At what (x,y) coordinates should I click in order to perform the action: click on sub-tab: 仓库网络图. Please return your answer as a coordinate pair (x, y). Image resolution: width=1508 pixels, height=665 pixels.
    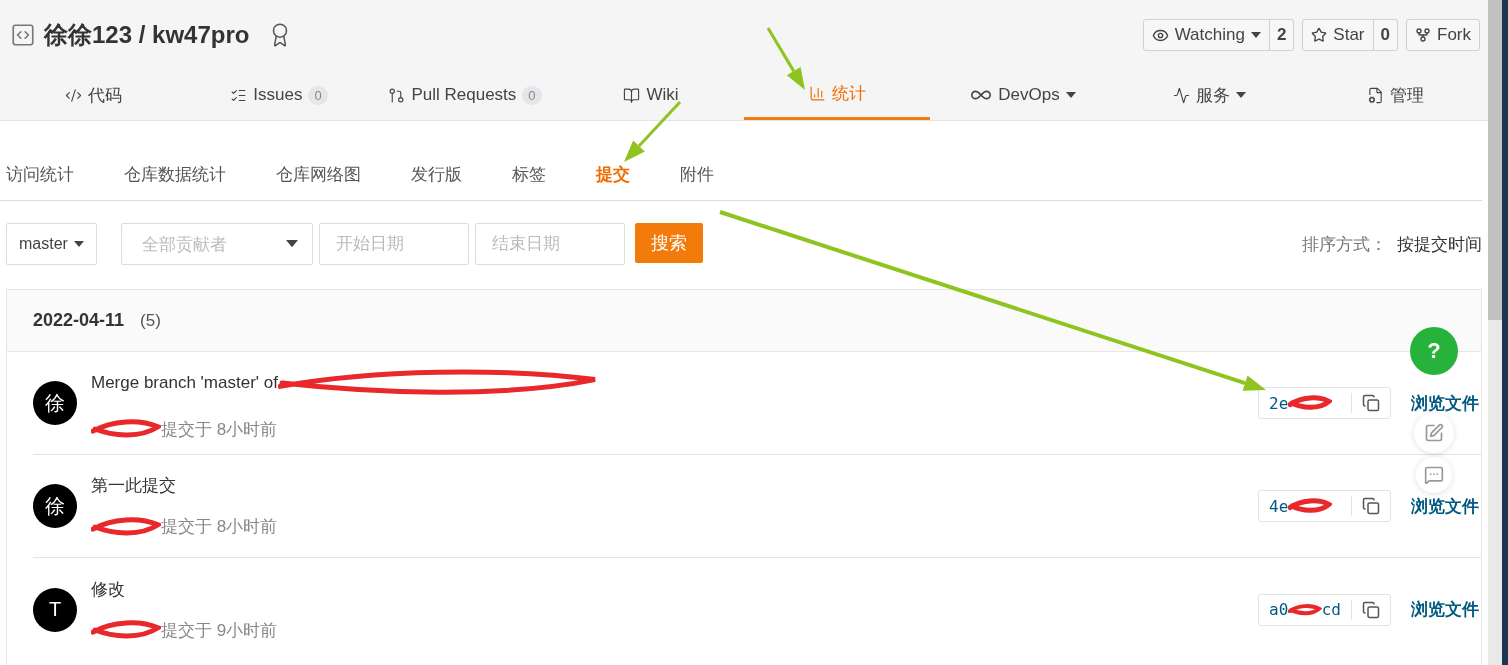
    Looking at the image, I should click on (318, 174).